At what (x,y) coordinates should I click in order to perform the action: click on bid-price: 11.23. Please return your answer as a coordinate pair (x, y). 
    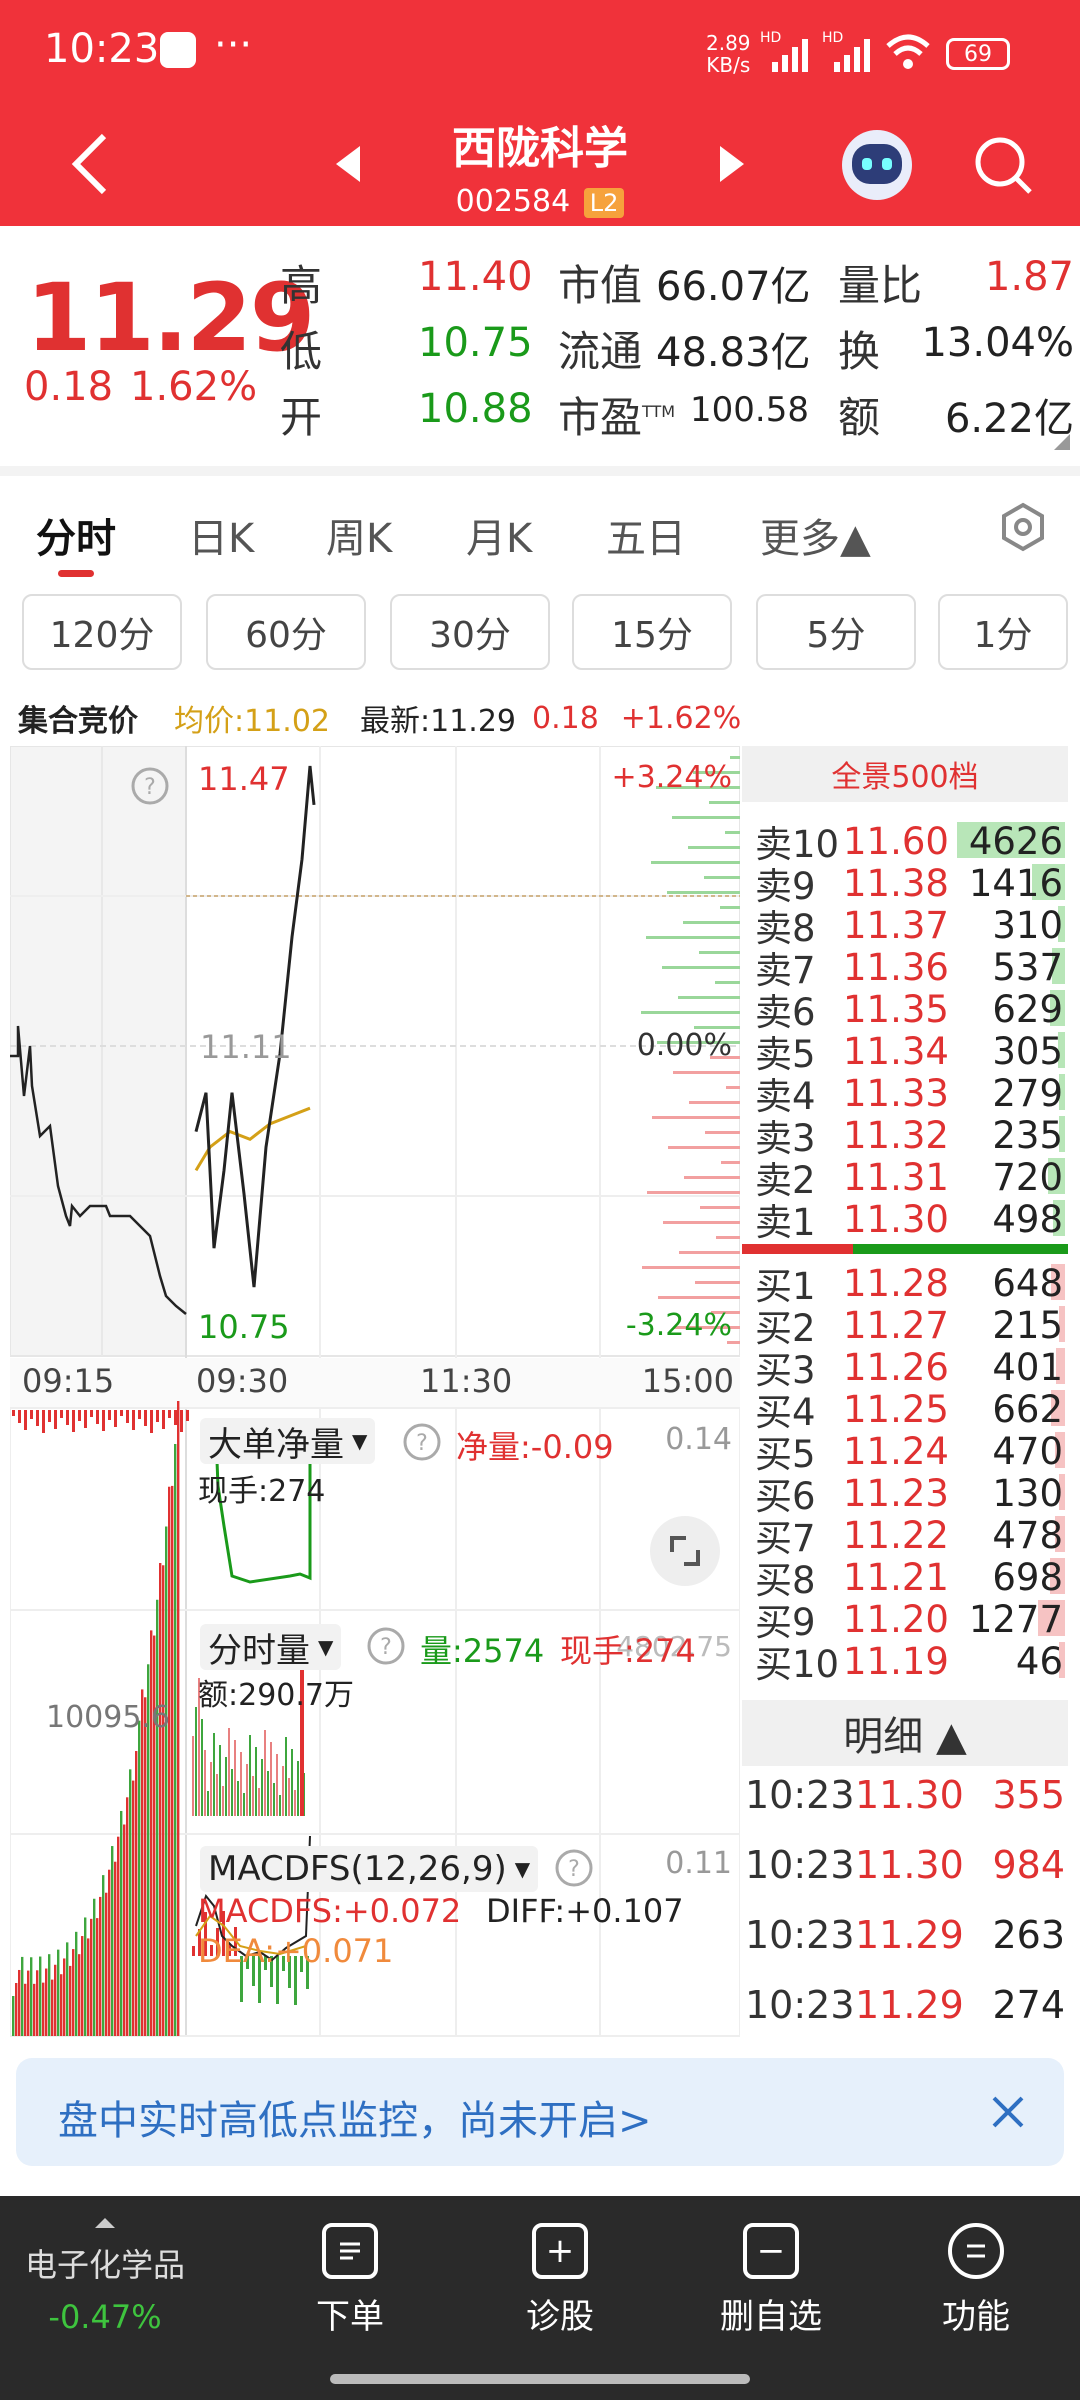
    Looking at the image, I should click on (896, 1493).